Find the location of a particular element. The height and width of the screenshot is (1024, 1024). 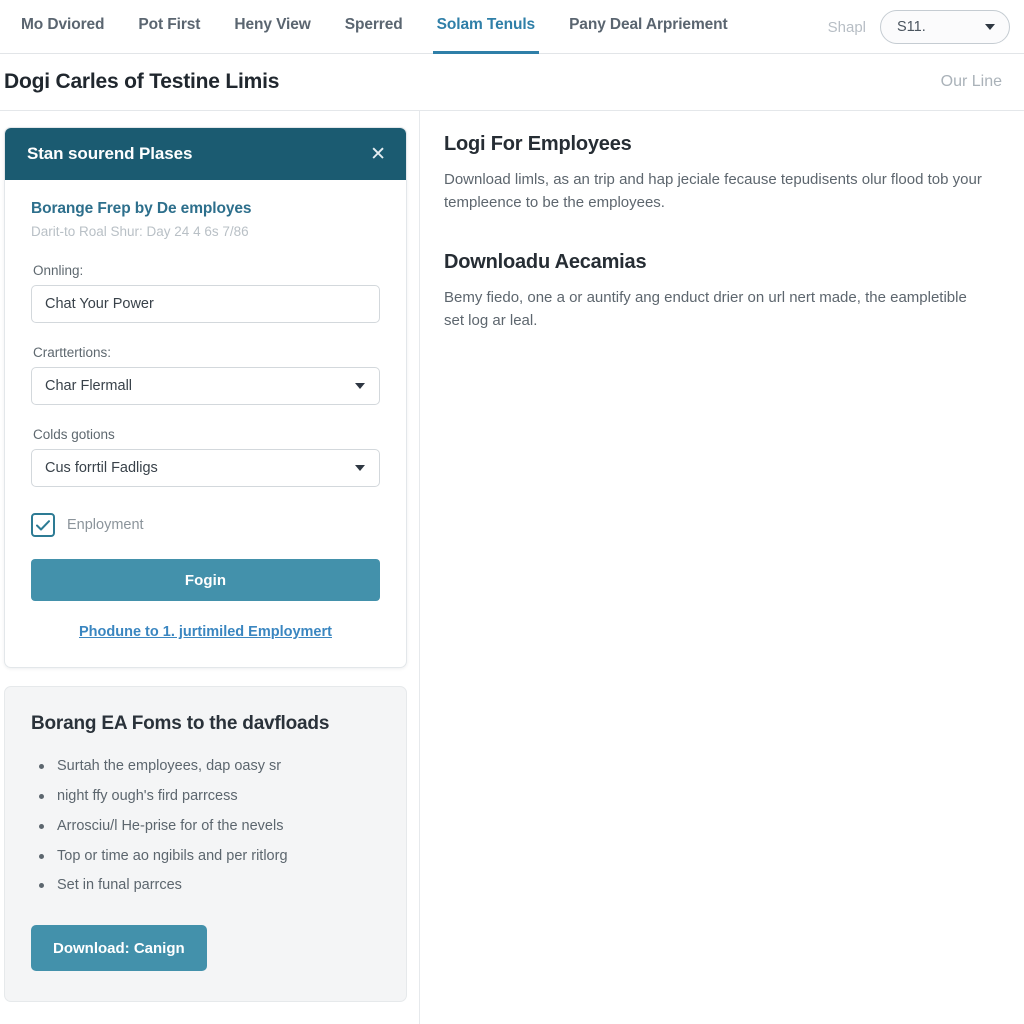

select-crarttertions: Char Flermall is located at coordinates (205, 386).